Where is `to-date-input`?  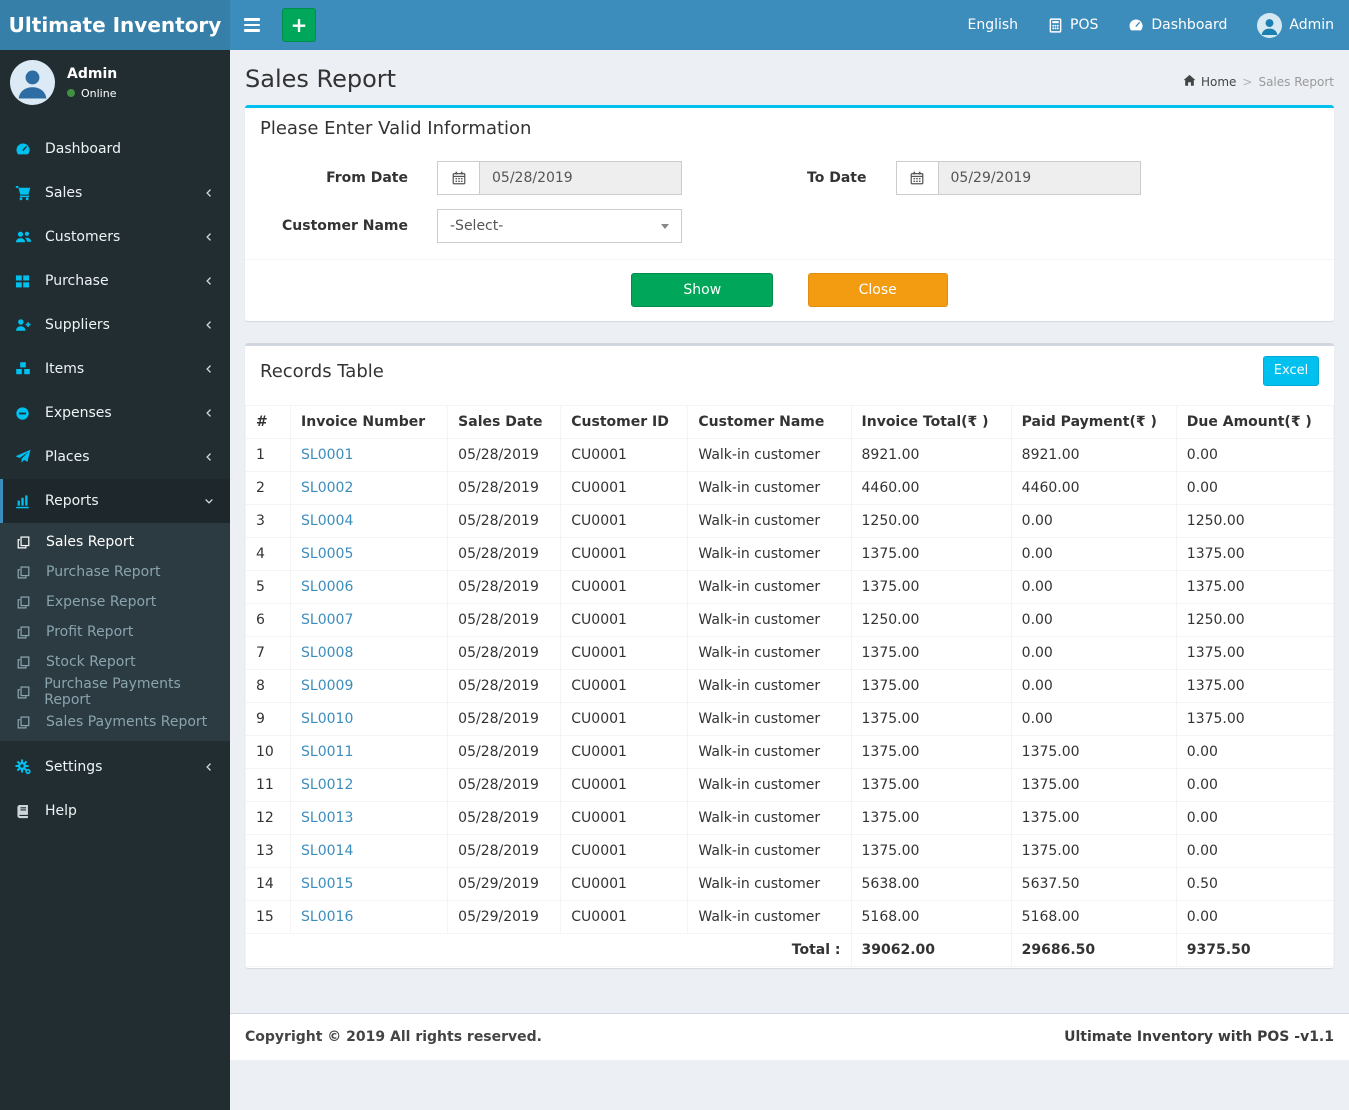 to-date-input is located at coordinates (1039, 178).